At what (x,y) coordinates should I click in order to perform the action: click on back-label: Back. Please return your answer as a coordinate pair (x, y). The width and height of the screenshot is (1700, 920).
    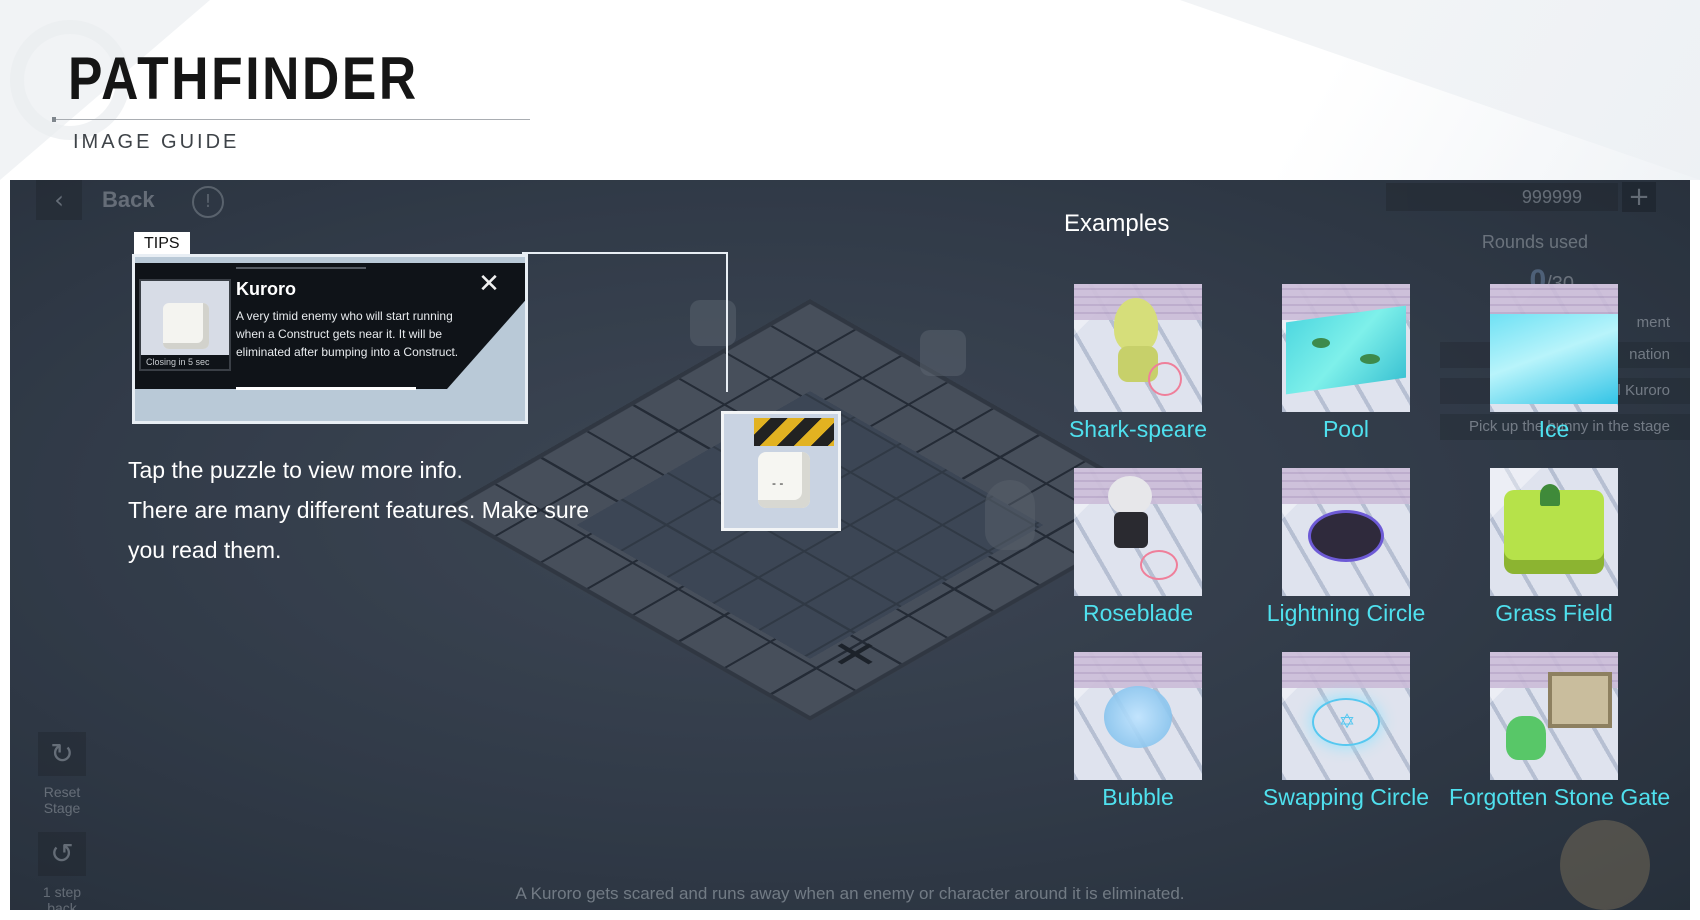
    Looking at the image, I should click on (128, 200).